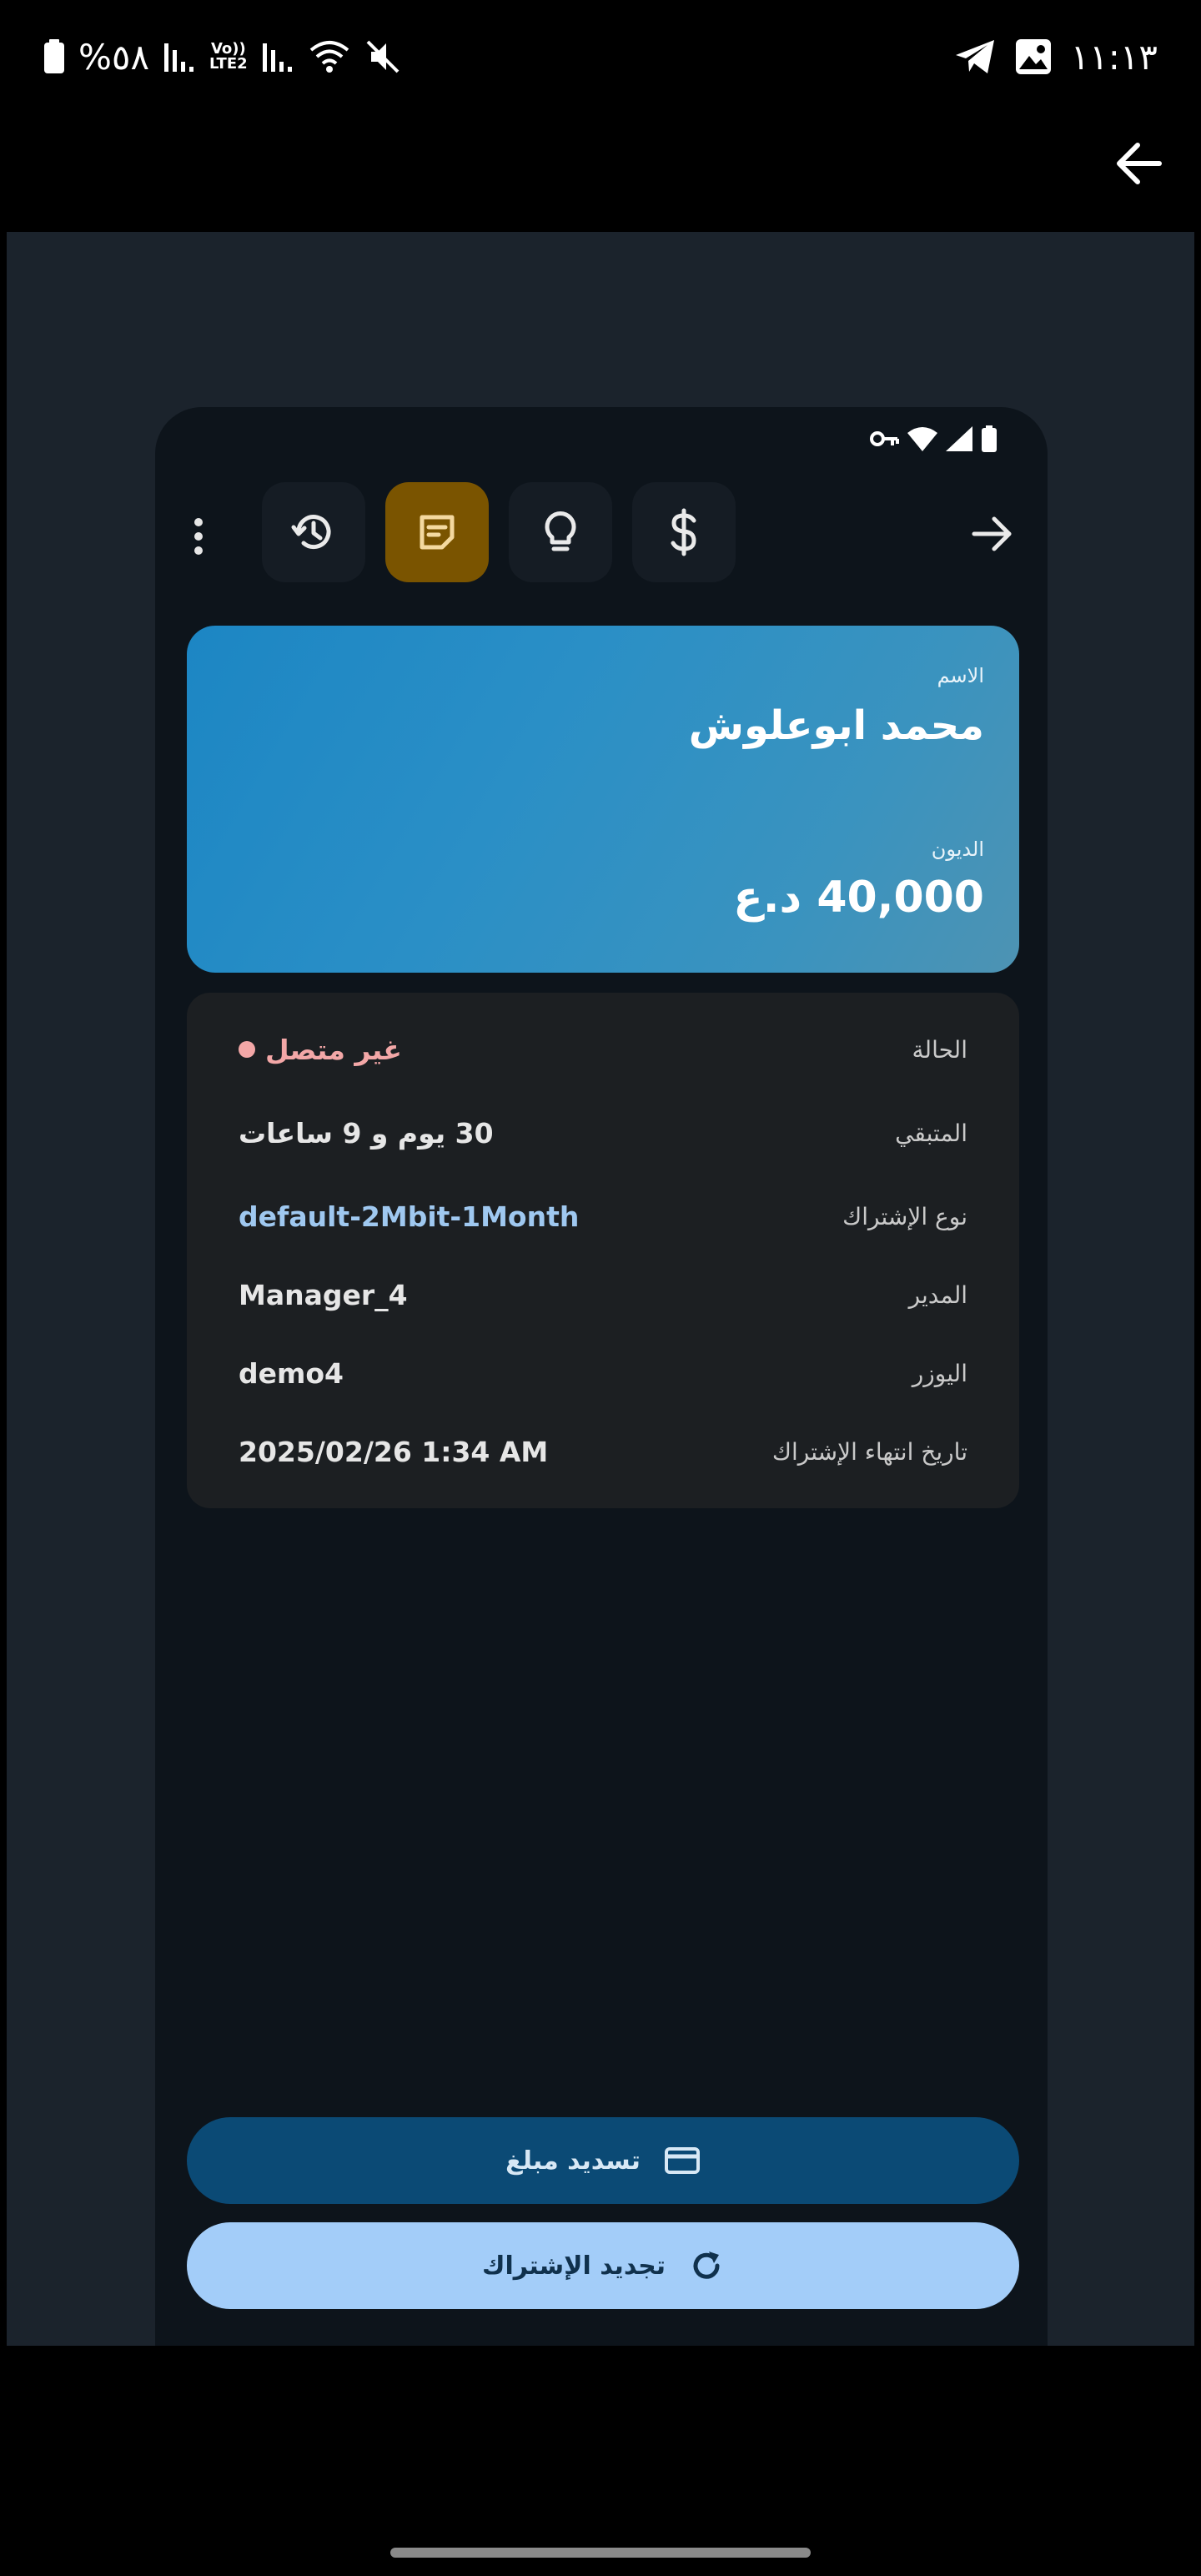  I want to click on dollar-icon, so click(684, 532).